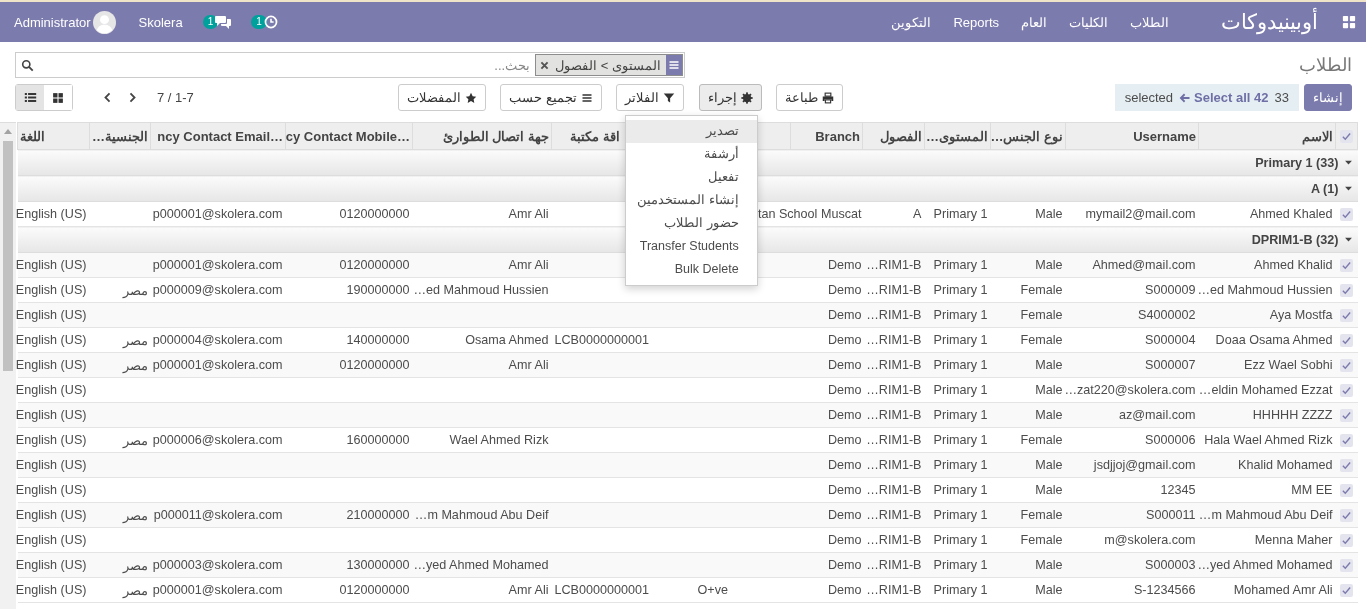 The width and height of the screenshot is (1366, 609). Describe the element at coordinates (1088, 22) in the screenshot. I see `menu-item: الكليات` at that location.